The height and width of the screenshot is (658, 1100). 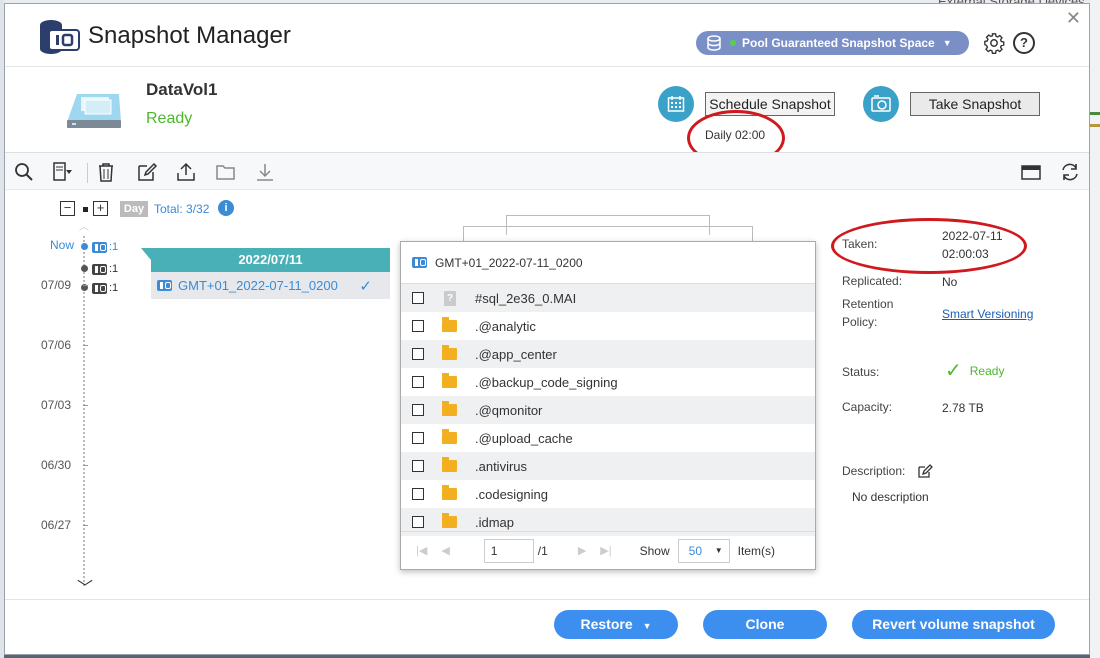 What do you see at coordinates (84, 225) in the screenshot?
I see `chevron-up-icon: ︿` at bounding box center [84, 225].